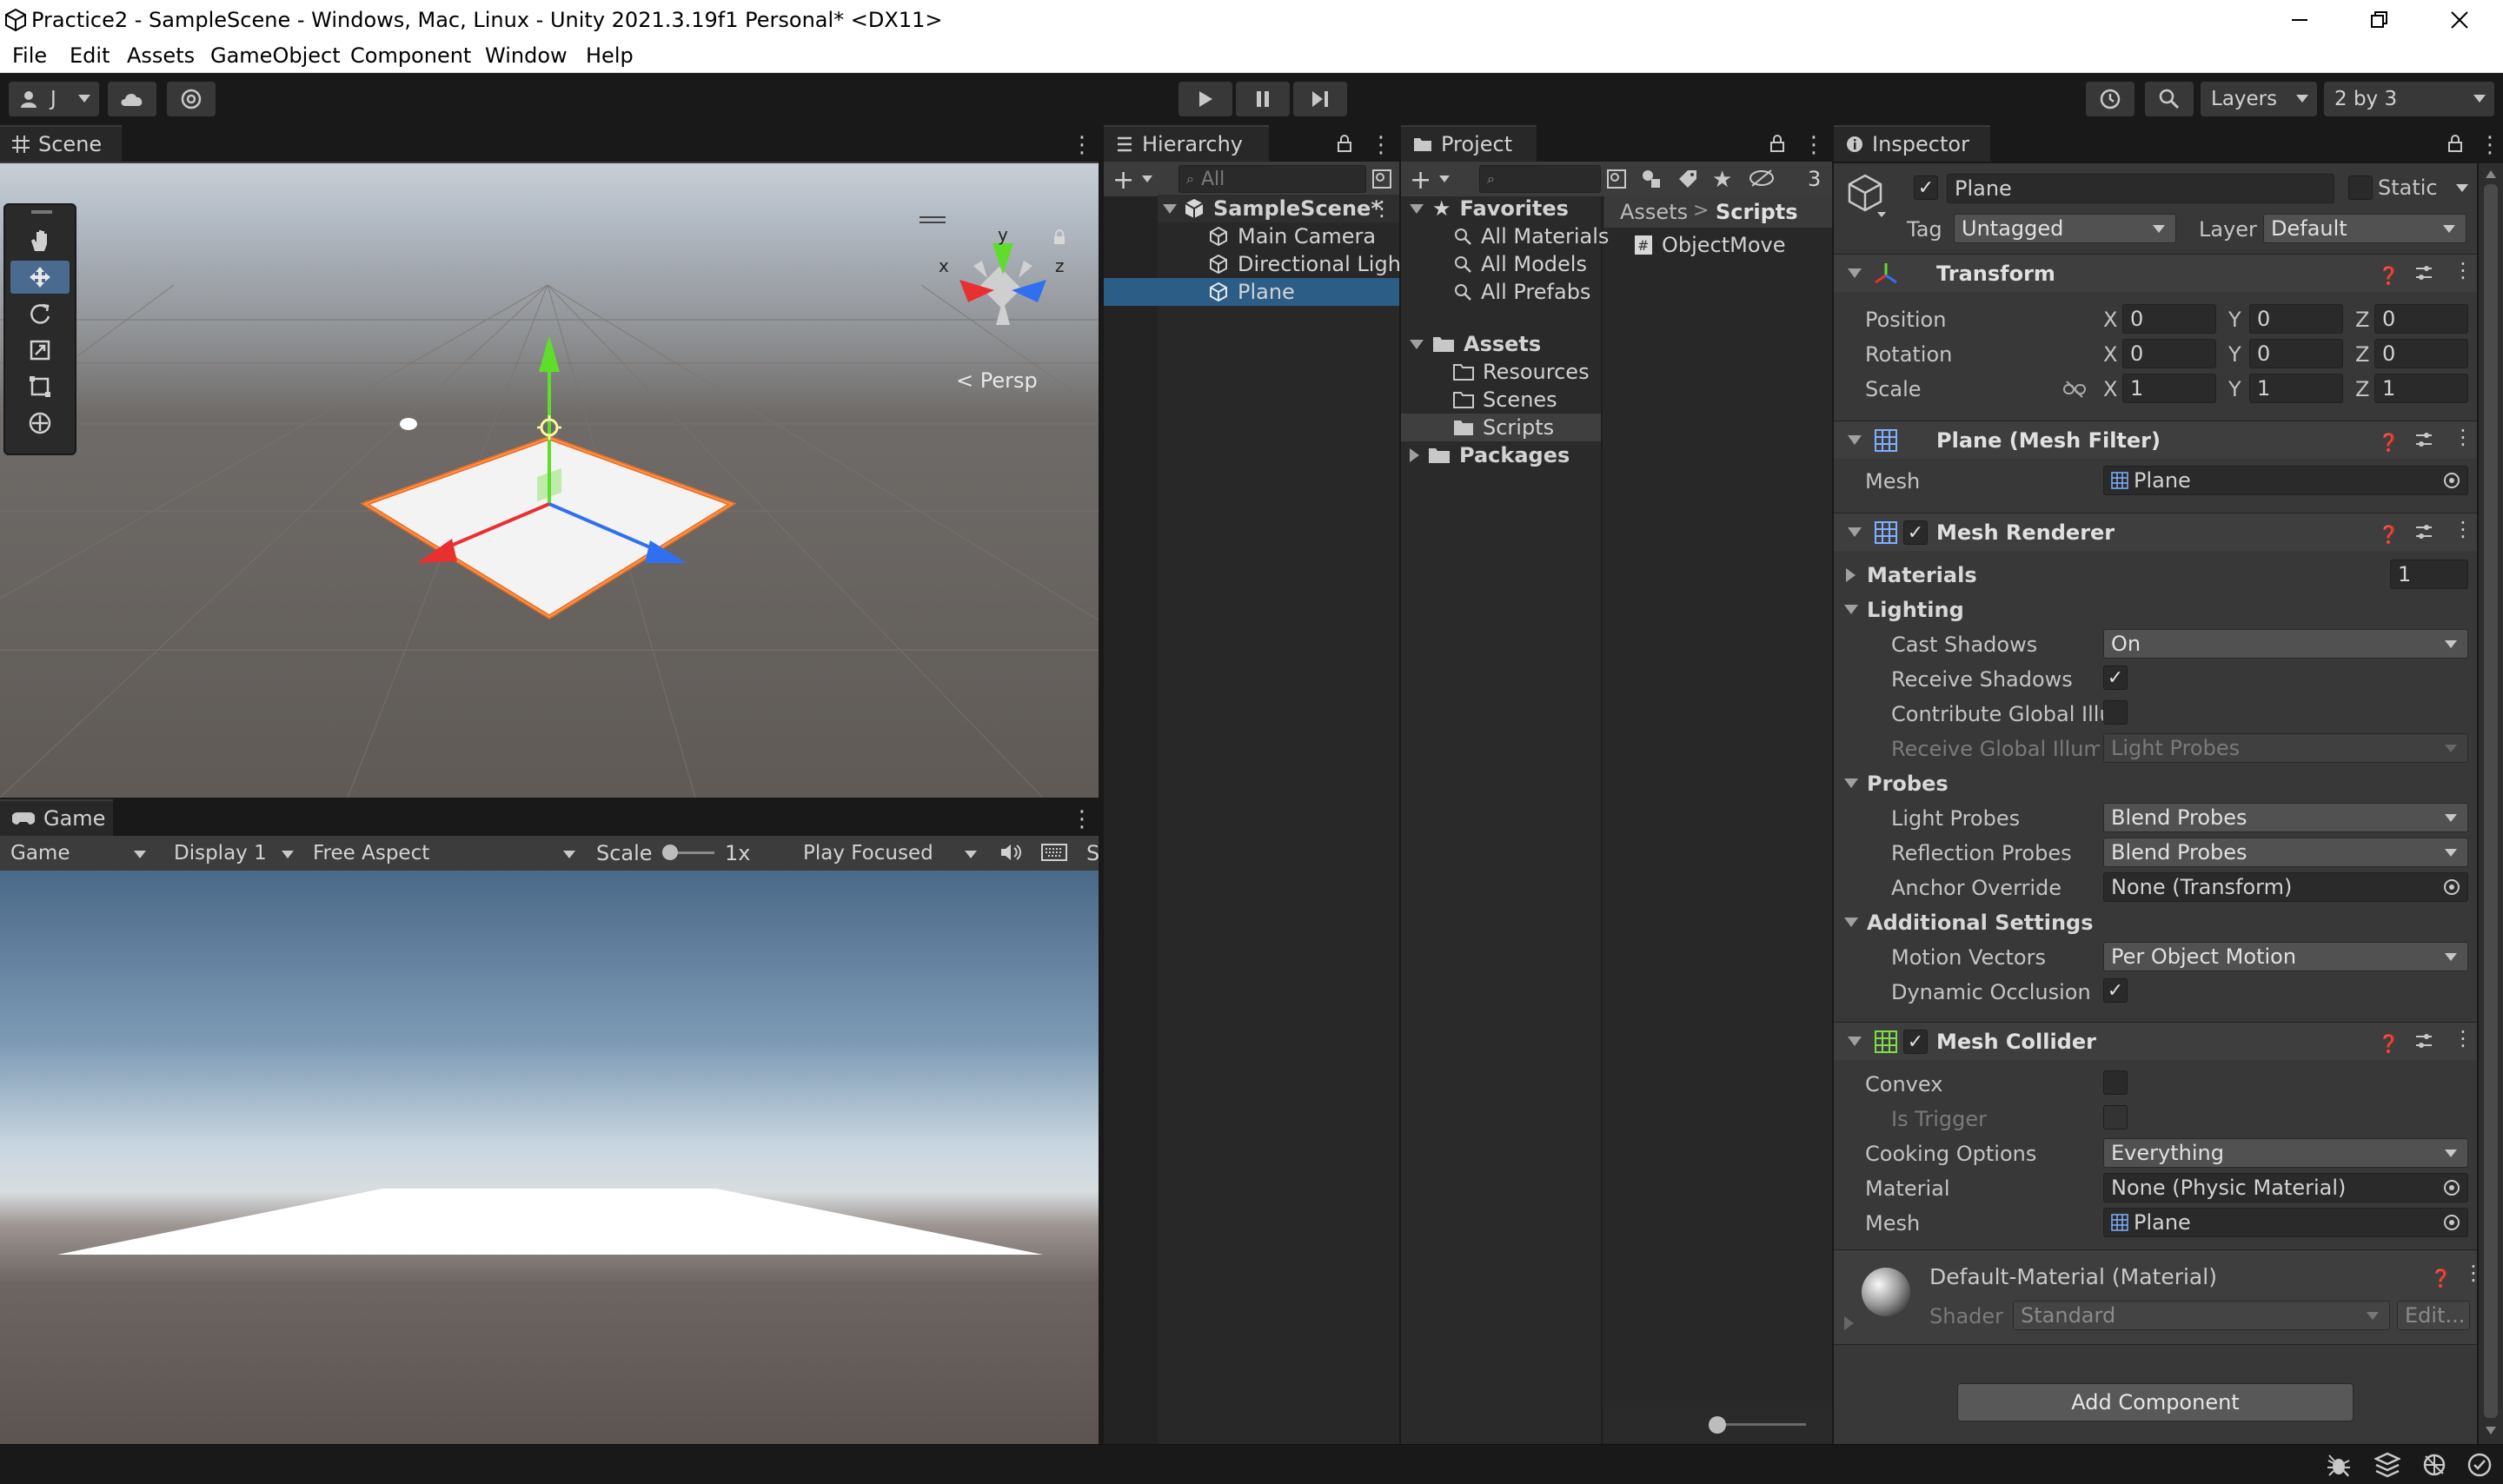  What do you see at coordinates (1915, 610) in the screenshot?
I see `lighting-label: Lighting` at bounding box center [1915, 610].